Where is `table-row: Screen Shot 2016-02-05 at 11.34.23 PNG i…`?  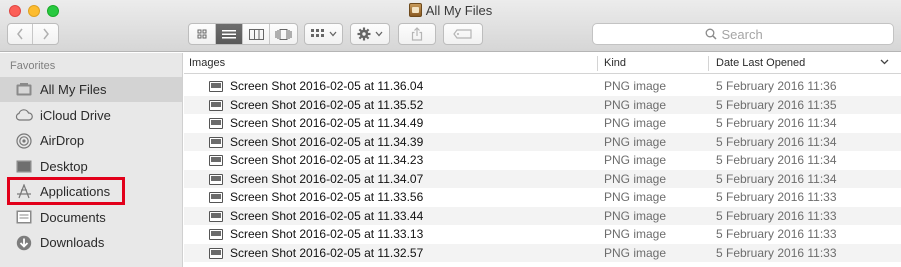
table-row: Screen Shot 2016-02-05 at 11.34.23 PNG i… is located at coordinates (542, 160).